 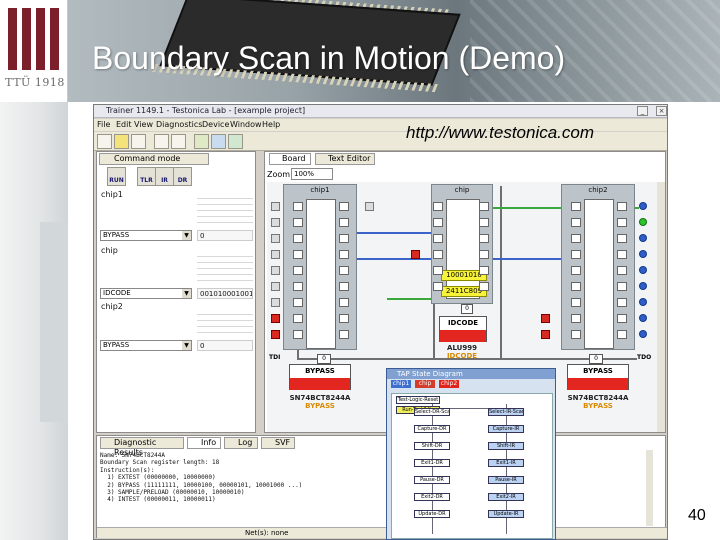 I want to click on board-scrollbar, so click(x=661, y=307).